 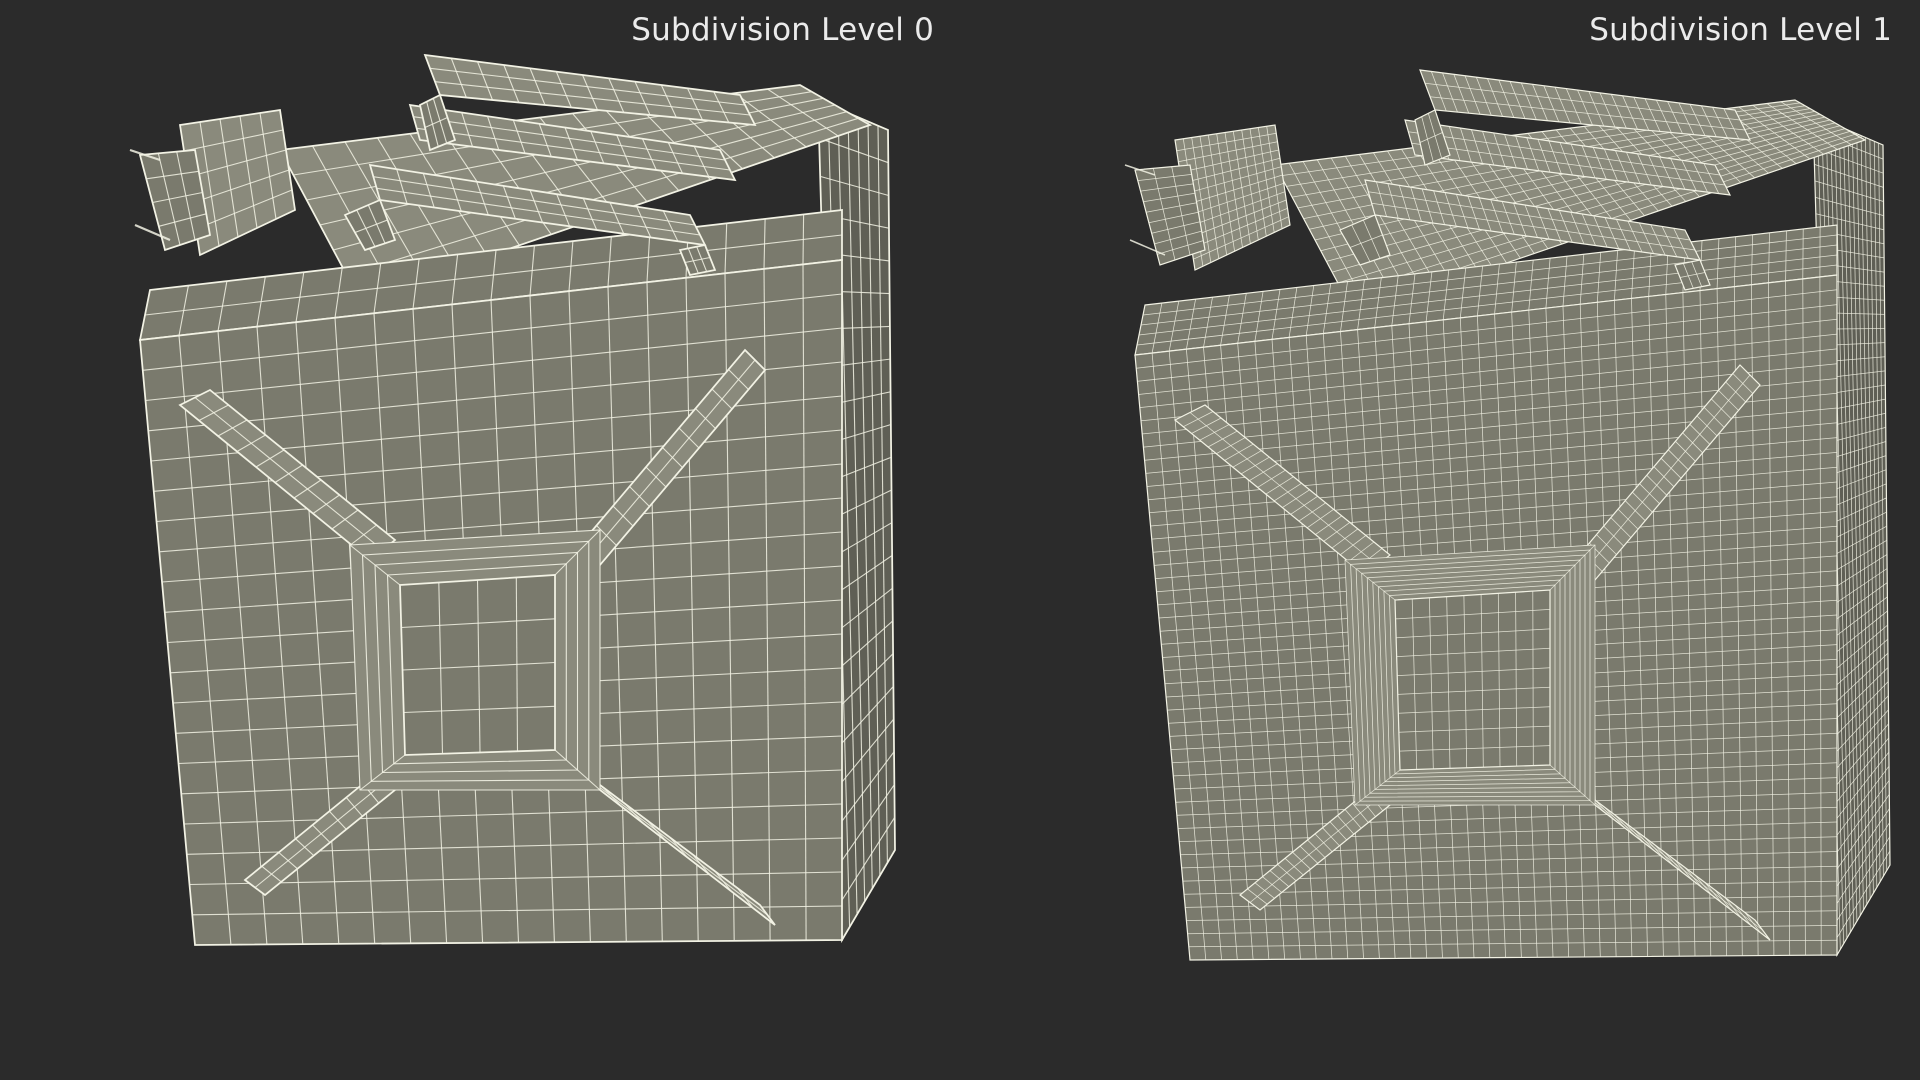 What do you see at coordinates (782, 30) in the screenshot?
I see `viewport-label: Subdivision Level 0` at bounding box center [782, 30].